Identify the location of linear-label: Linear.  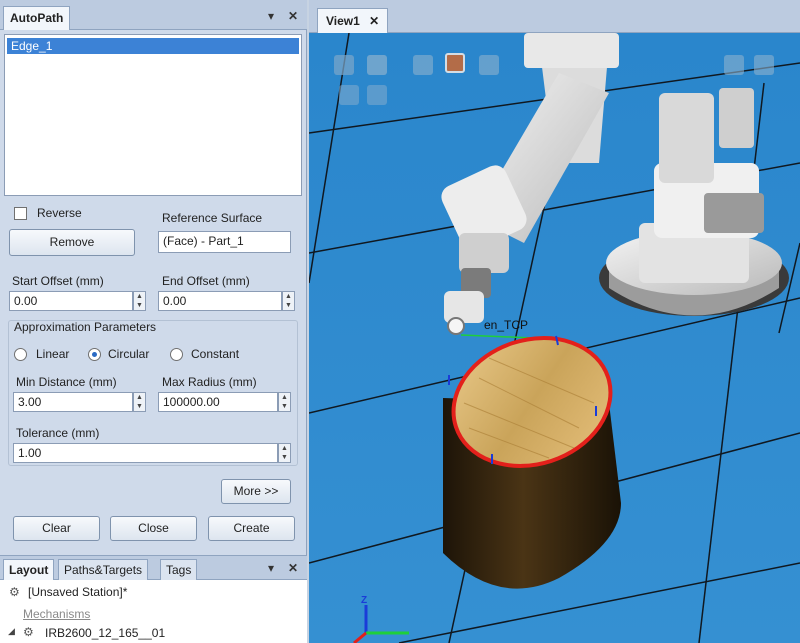
(53, 354).